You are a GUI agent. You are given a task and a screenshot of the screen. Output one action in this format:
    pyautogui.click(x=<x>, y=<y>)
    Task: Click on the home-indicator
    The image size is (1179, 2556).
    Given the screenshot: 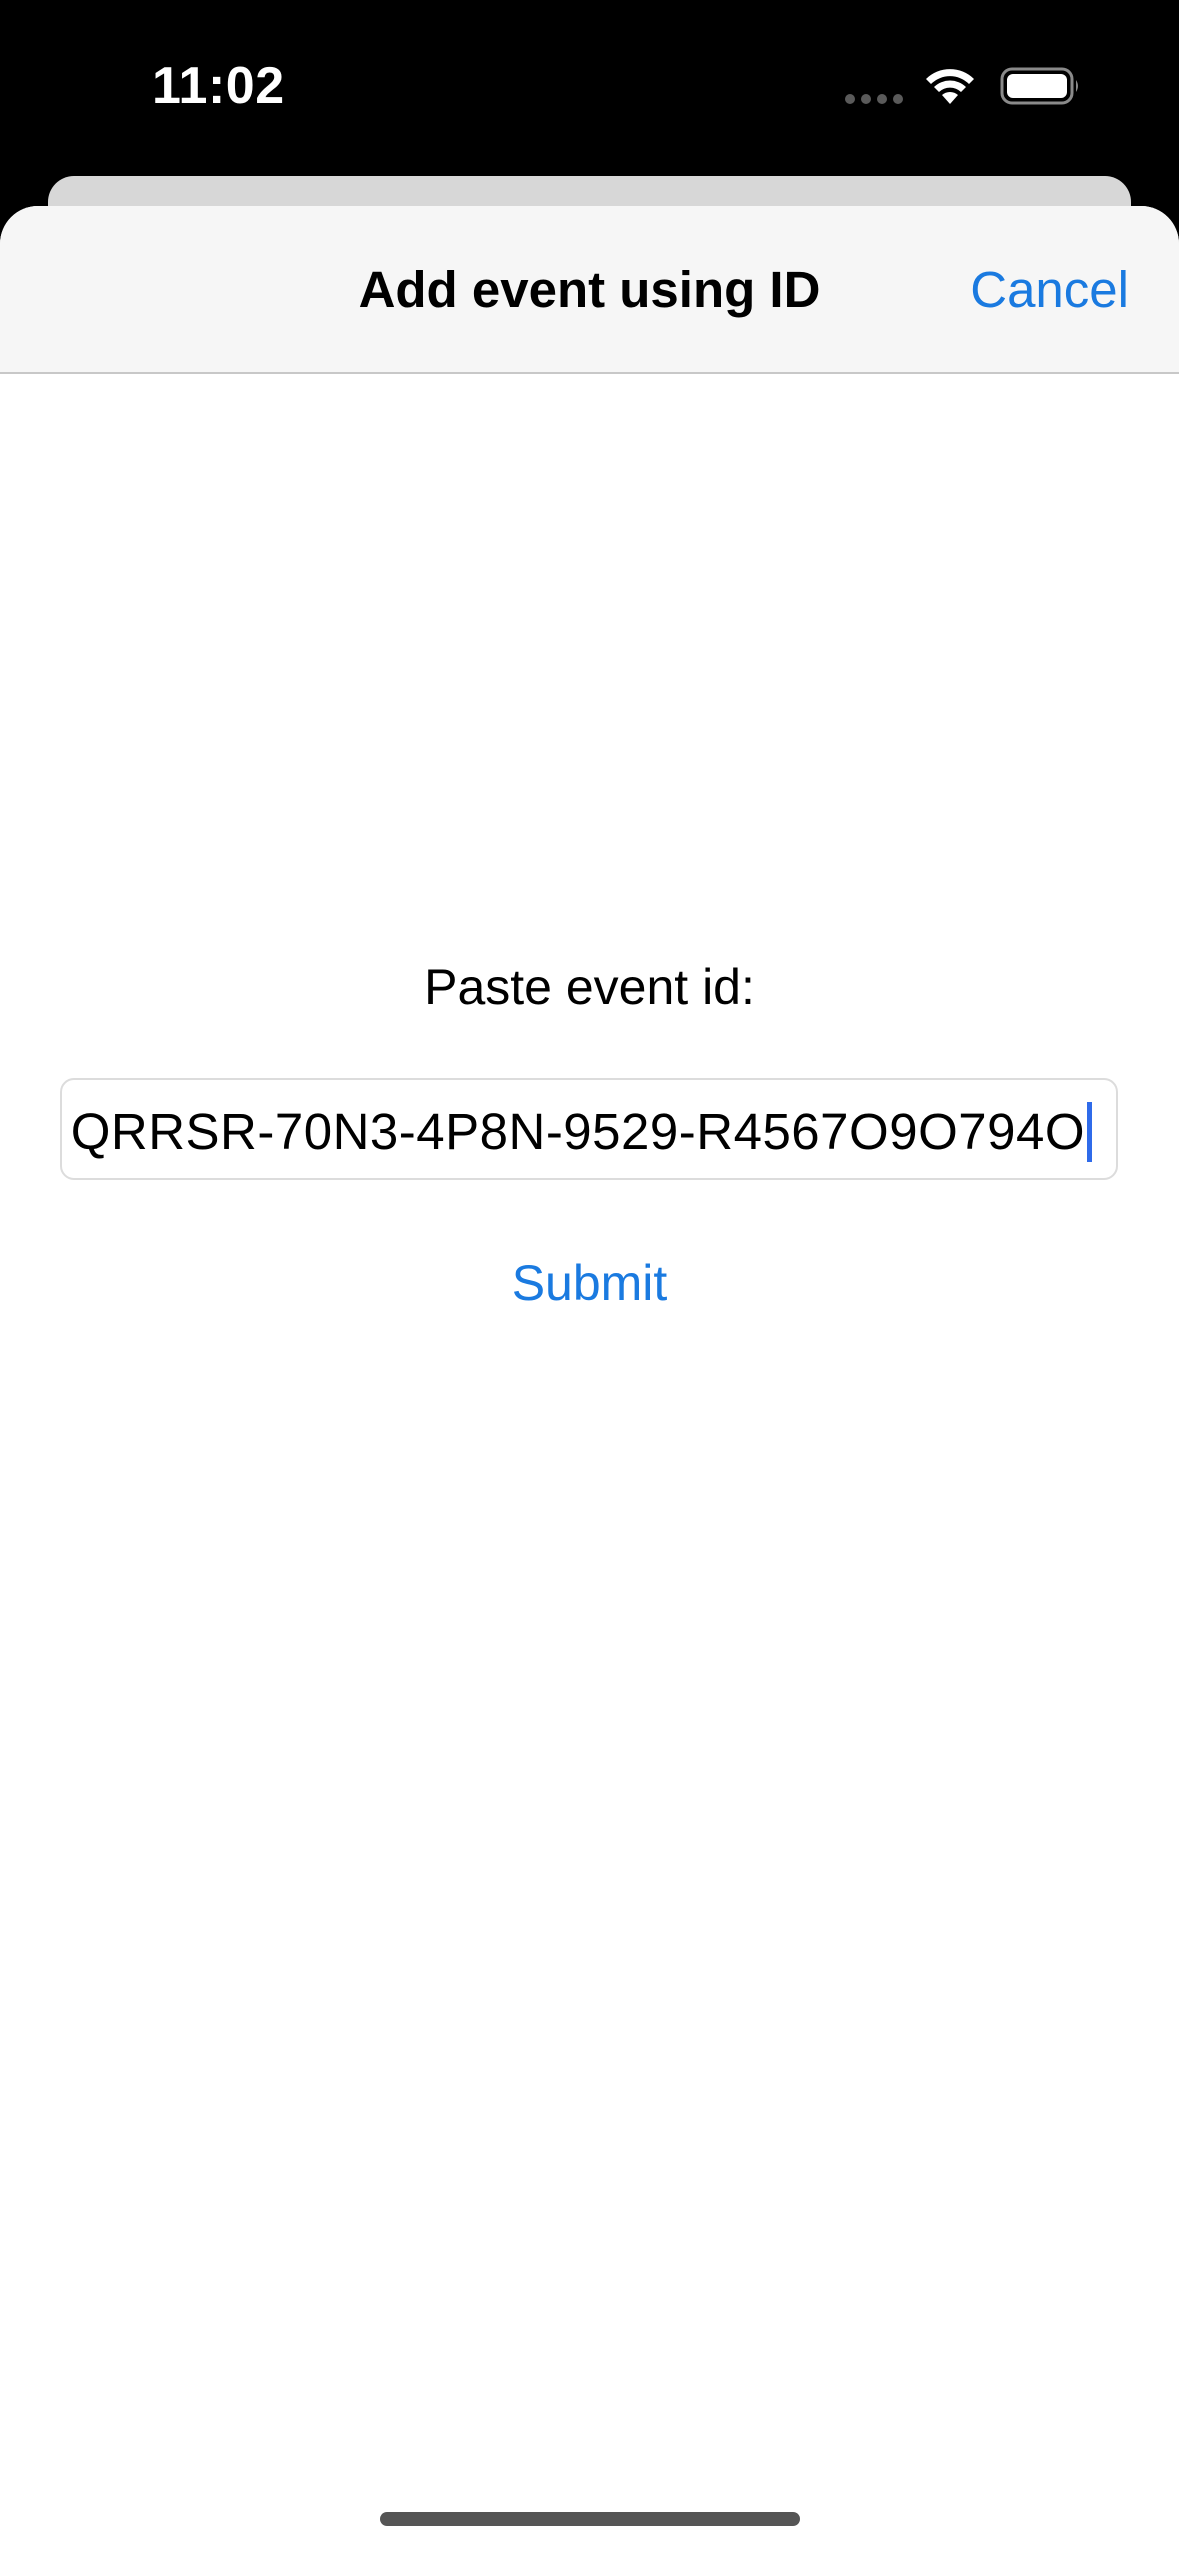 What is the action you would take?
    pyautogui.click(x=590, y=2519)
    